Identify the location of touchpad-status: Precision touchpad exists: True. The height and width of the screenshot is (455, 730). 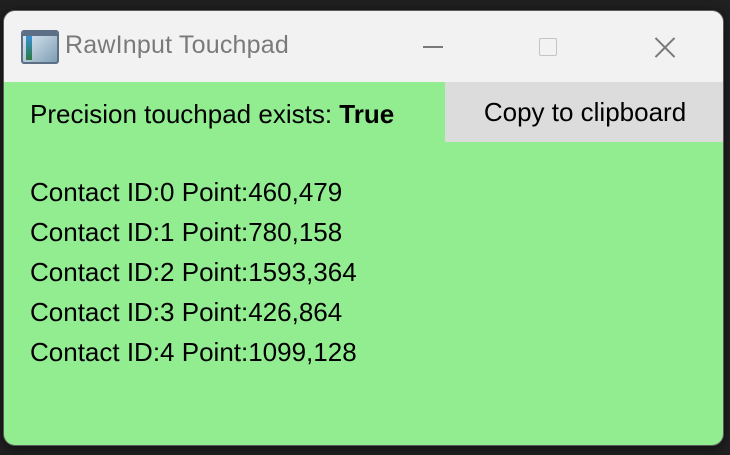
(212, 114).